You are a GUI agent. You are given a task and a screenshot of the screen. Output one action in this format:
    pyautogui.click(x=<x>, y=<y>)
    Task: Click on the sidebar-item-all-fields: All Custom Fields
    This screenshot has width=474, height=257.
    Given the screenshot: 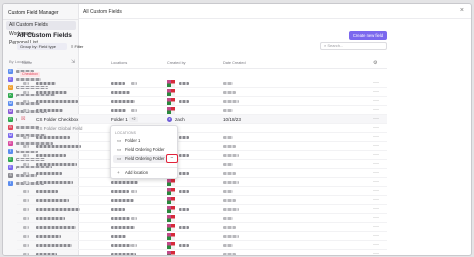 What is the action you would take?
    pyautogui.click(x=41, y=25)
    